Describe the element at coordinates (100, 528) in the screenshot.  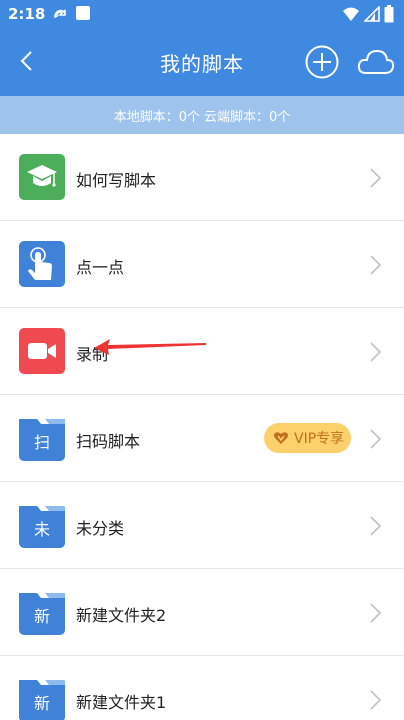
I see `list-item-label: 未分类` at that location.